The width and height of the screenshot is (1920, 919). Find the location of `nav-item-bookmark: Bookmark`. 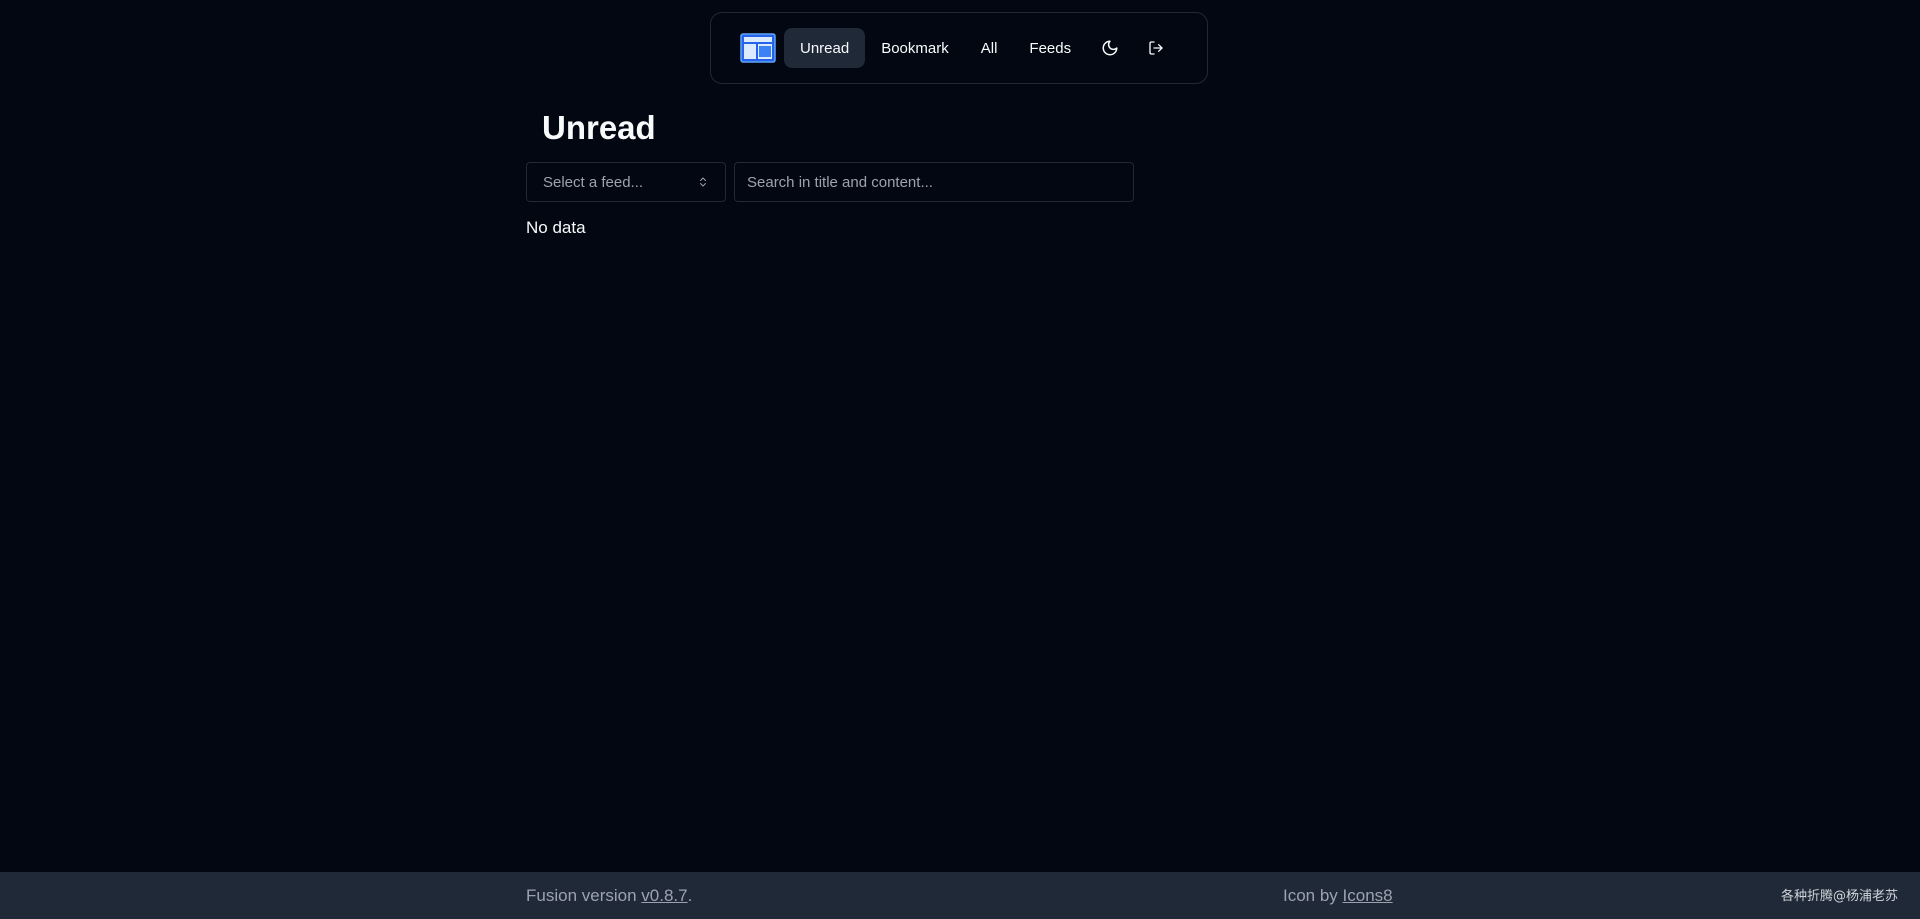

nav-item-bookmark: Bookmark is located at coordinates (915, 48).